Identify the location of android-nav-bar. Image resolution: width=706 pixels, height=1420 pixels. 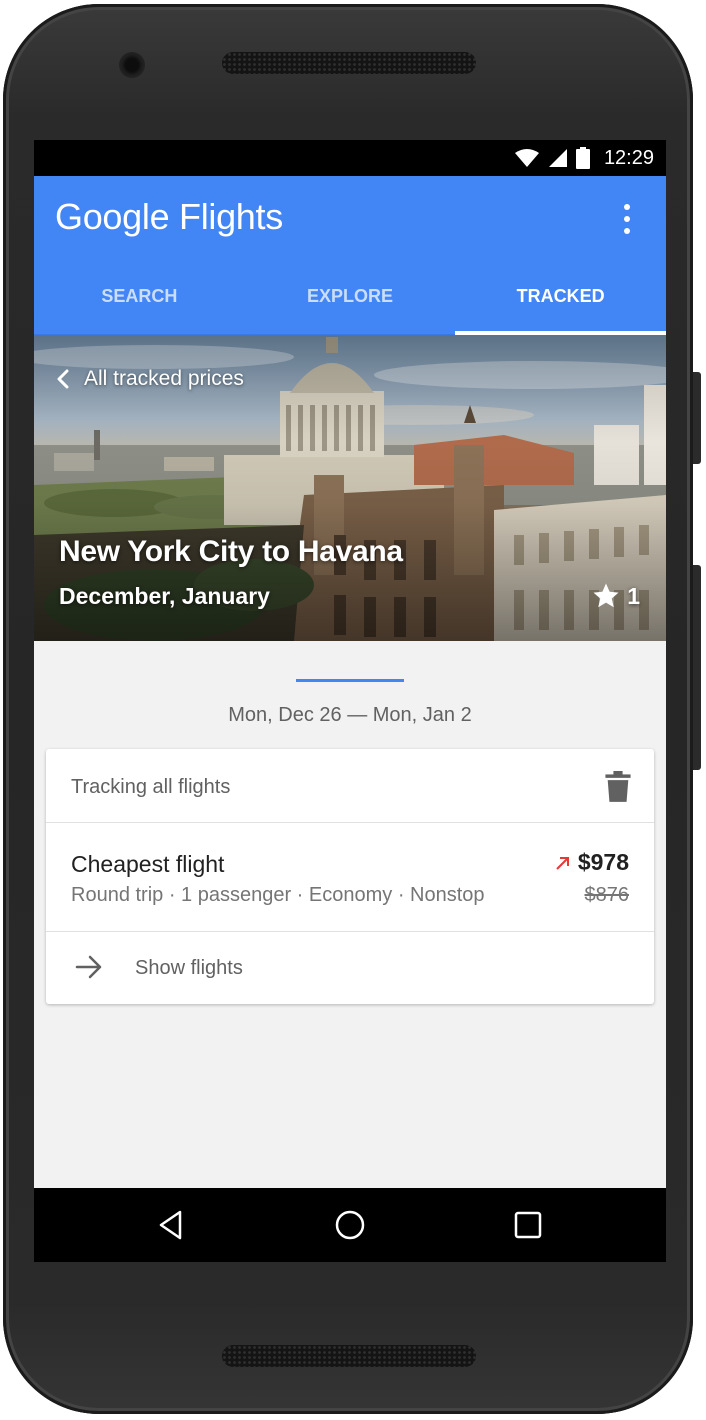
(350, 1225).